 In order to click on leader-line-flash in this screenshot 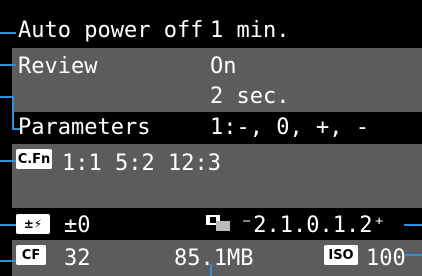, I will do `click(8, 225)`.